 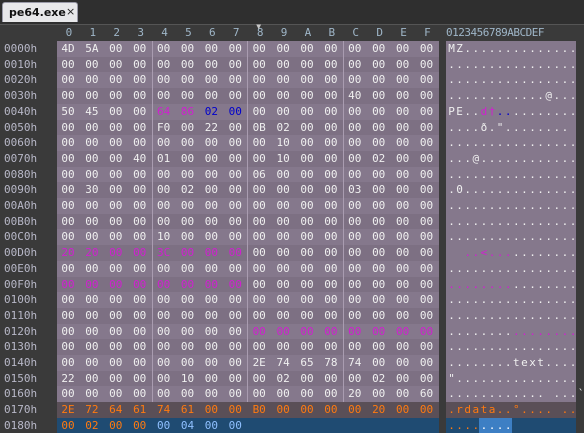 I want to click on hex-byte: 01, so click(x=164, y=158).